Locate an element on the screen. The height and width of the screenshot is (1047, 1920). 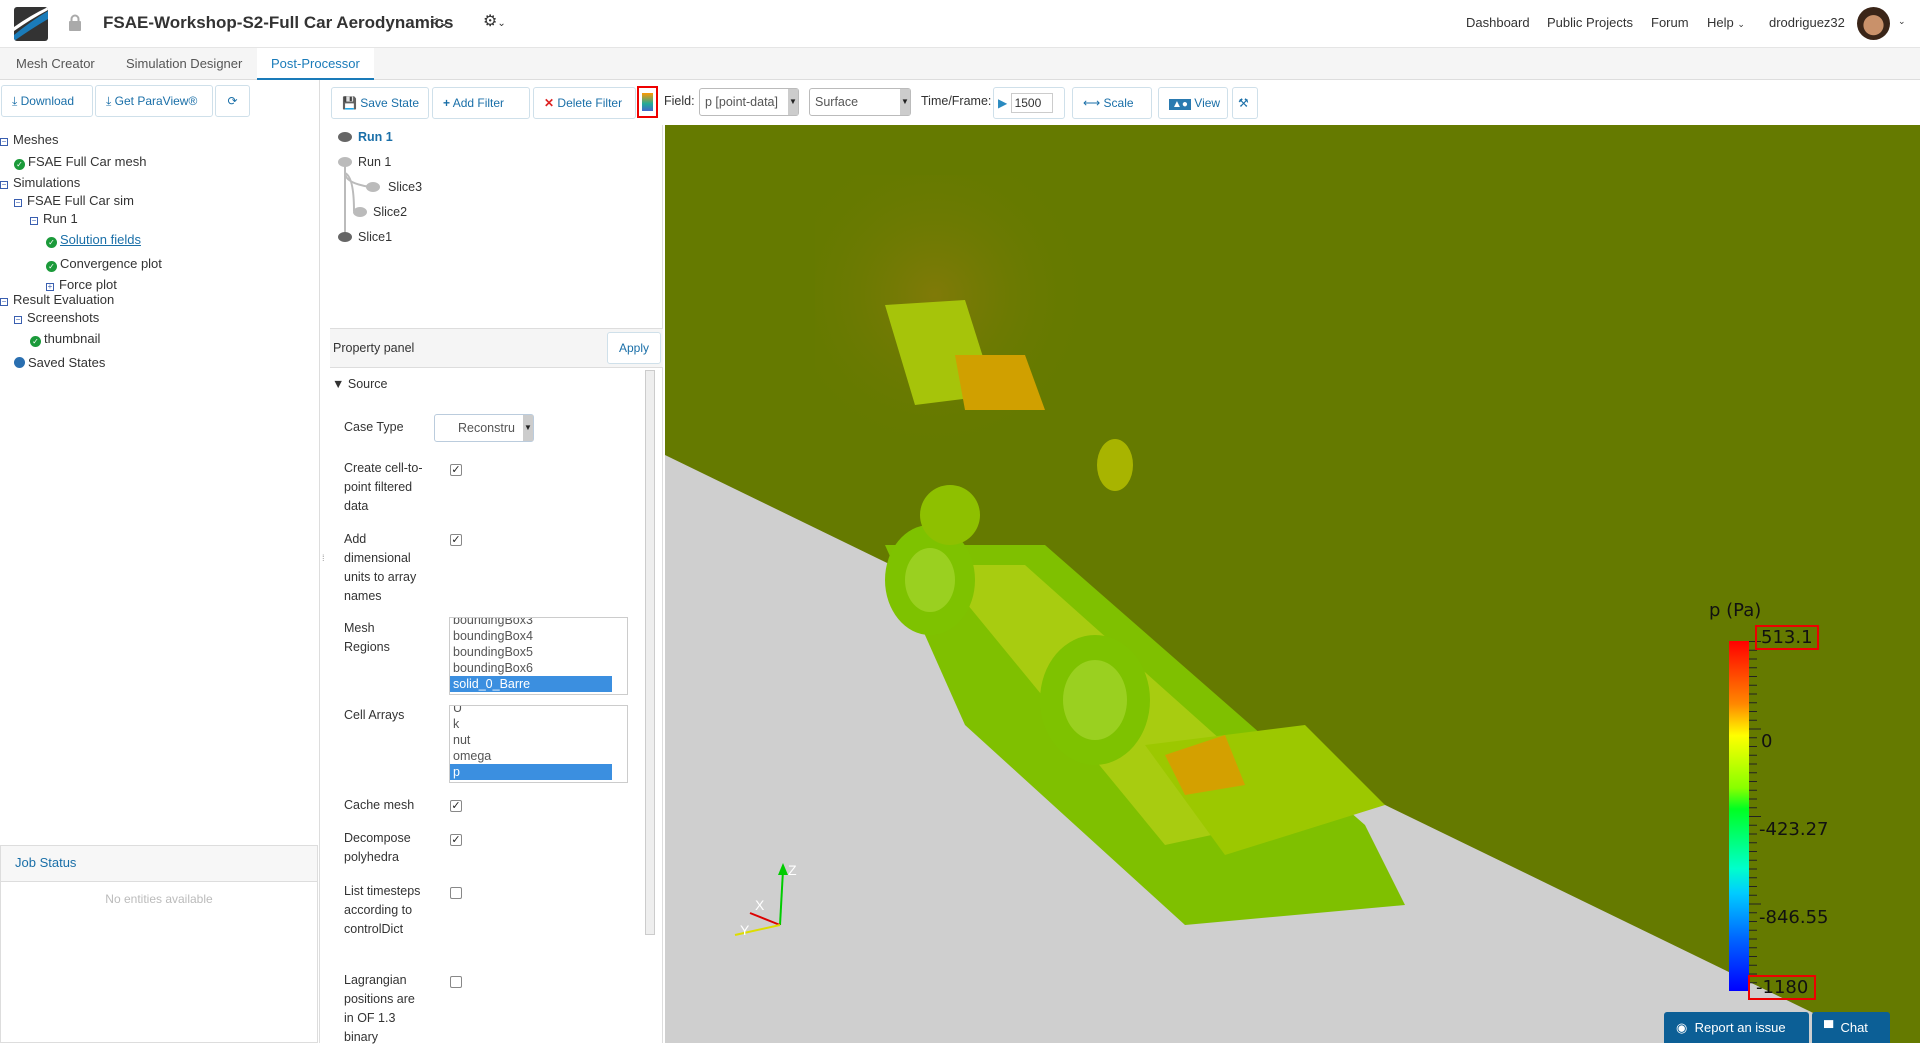
pipeline-item-run: Run 1 is located at coordinates (374, 162).